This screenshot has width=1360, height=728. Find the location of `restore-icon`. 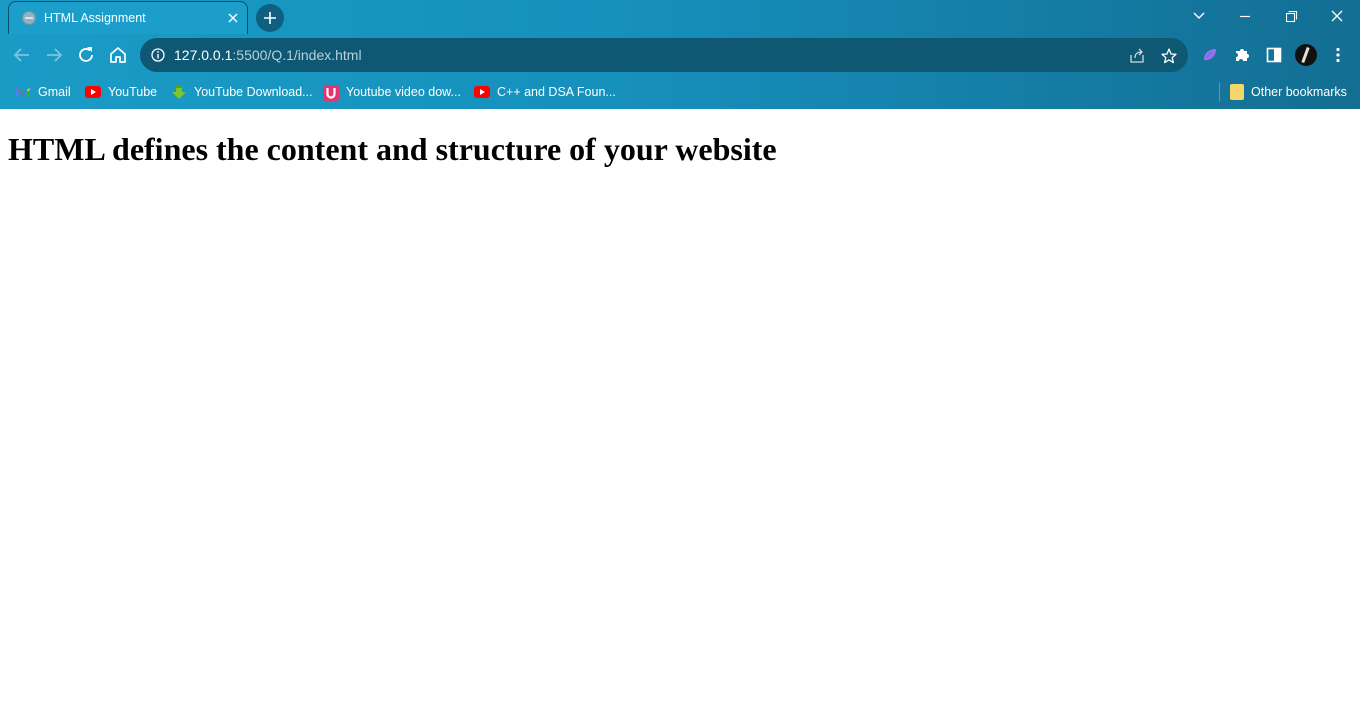

restore-icon is located at coordinates (1291, 16).